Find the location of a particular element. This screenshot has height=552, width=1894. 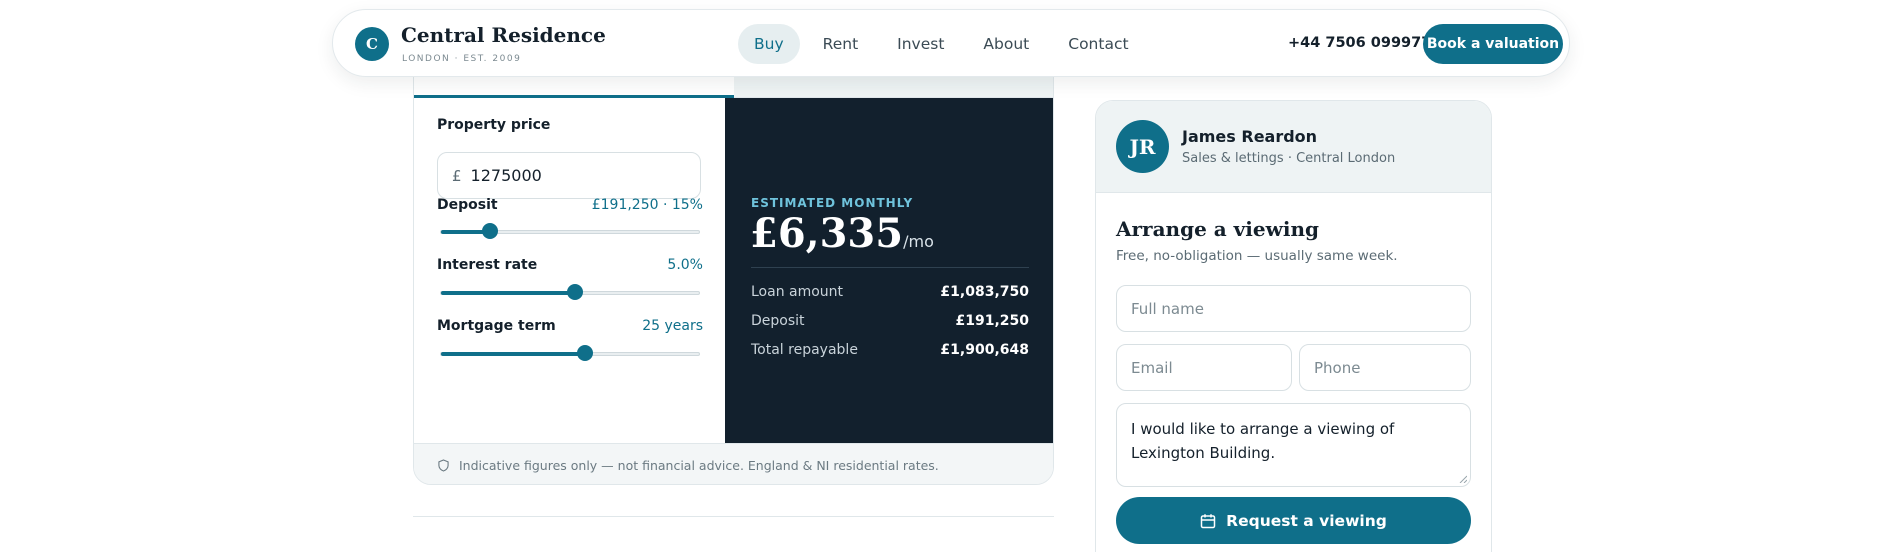

email-input: Email is located at coordinates (1204, 367).